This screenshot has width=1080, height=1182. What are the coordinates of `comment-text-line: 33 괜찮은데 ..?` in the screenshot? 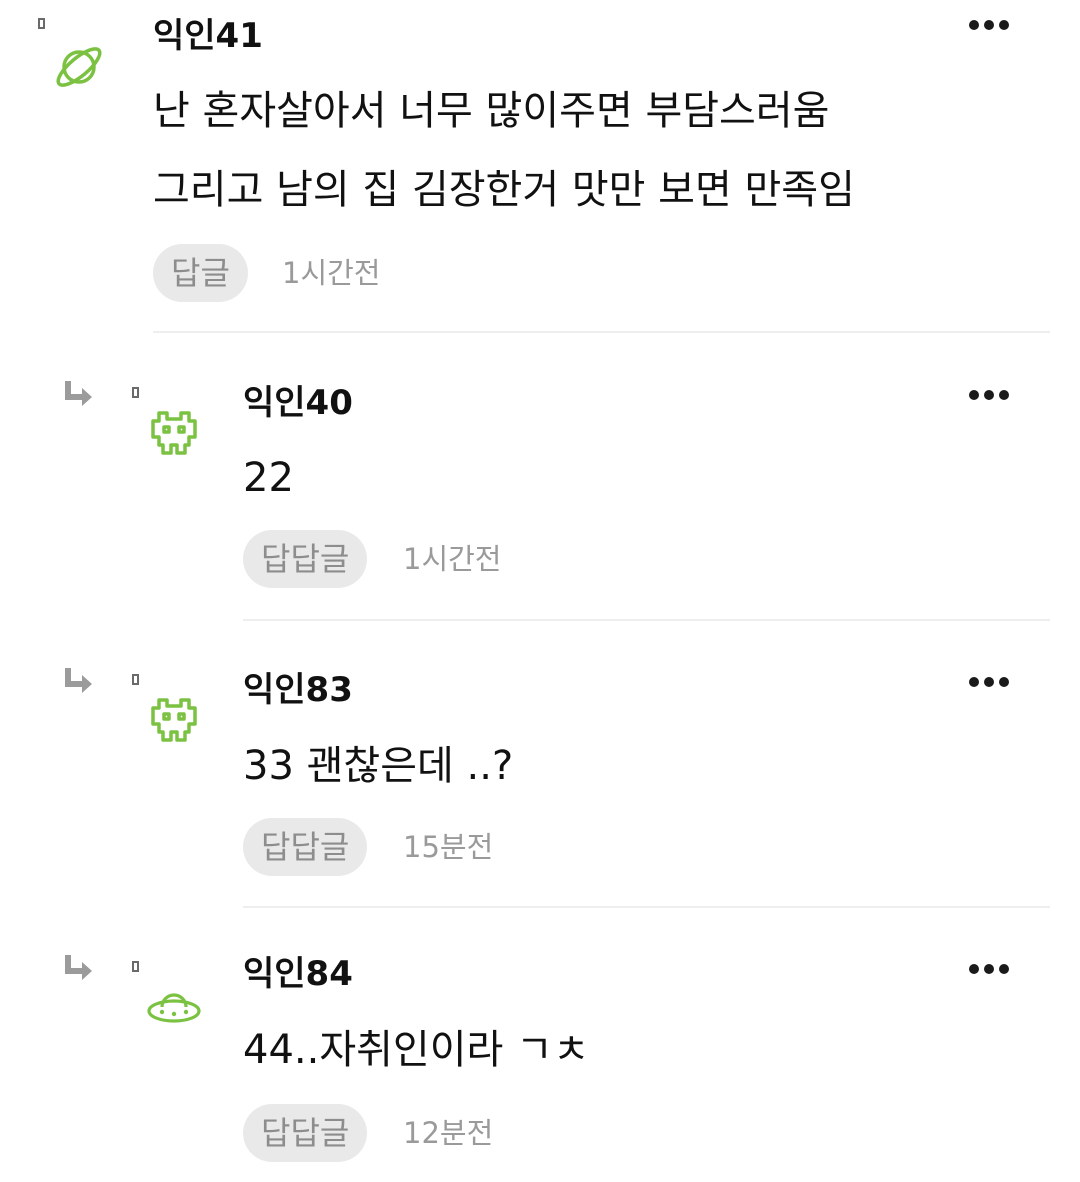 It's located at (378, 766).